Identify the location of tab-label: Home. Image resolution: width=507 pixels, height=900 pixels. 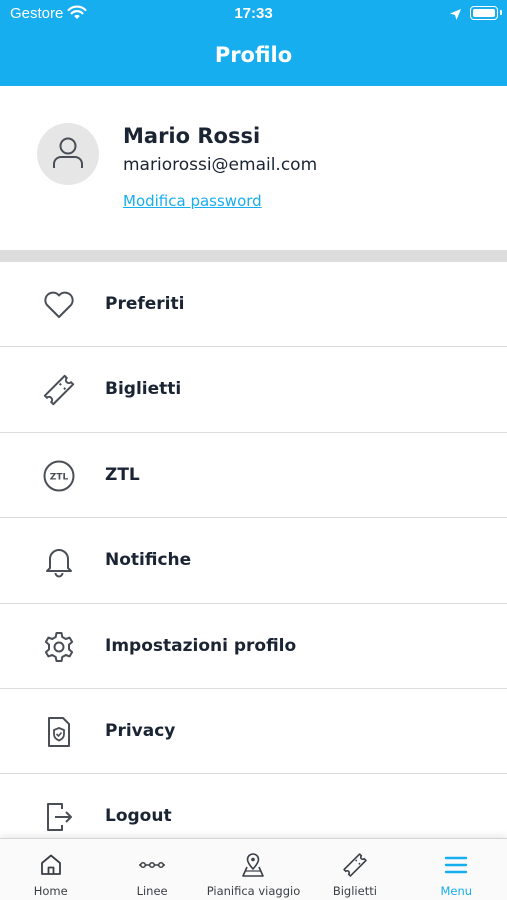
(50, 891).